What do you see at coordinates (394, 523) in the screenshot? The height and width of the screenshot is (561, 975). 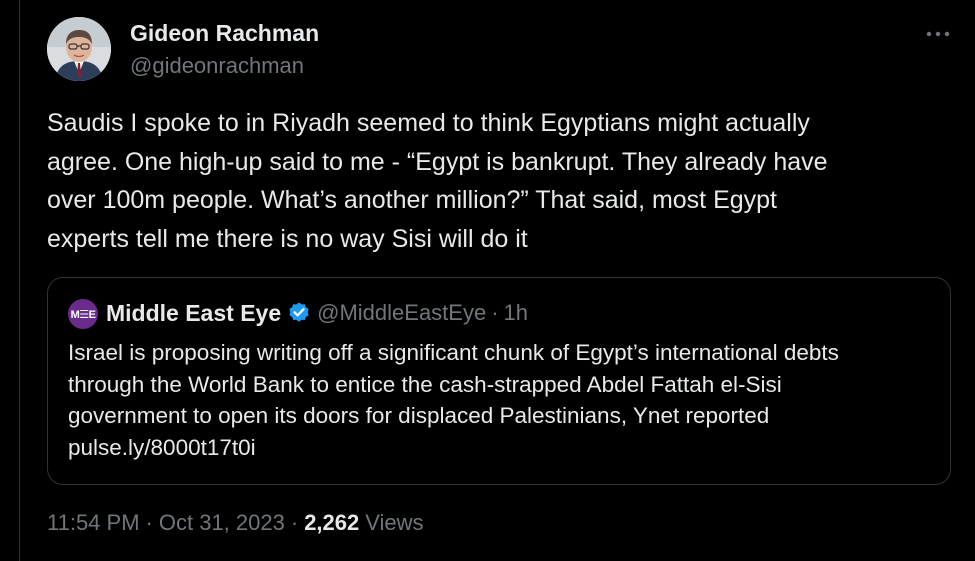 I see `views-label: Views` at bounding box center [394, 523].